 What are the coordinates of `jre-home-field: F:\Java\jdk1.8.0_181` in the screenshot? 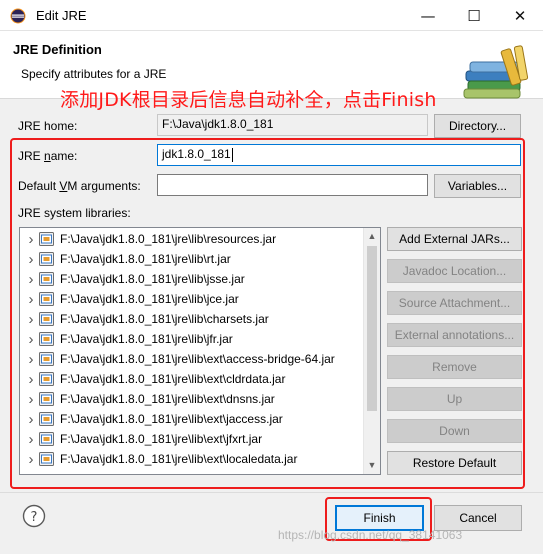 It's located at (292, 125).